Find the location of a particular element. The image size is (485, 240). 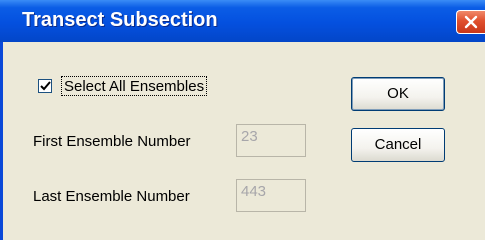

ok-button: OK is located at coordinates (398, 94).